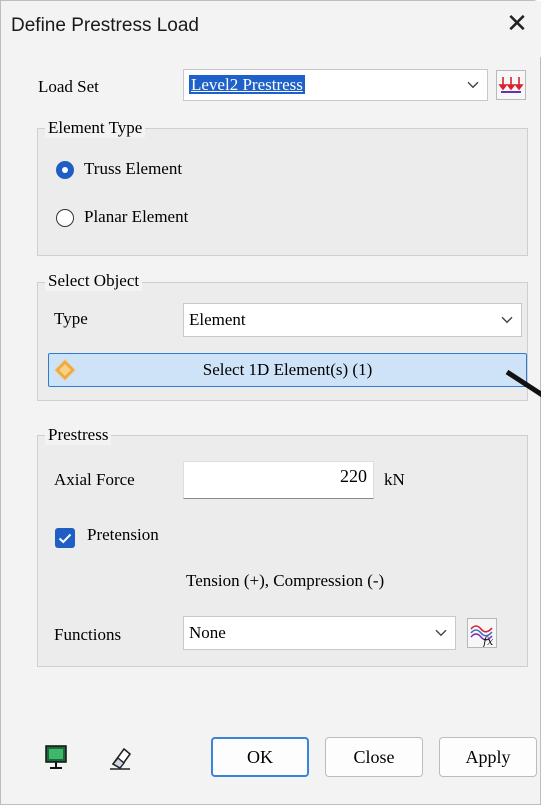  Describe the element at coordinates (94, 479) in the screenshot. I see `axial-force-label: Axial Force` at that location.